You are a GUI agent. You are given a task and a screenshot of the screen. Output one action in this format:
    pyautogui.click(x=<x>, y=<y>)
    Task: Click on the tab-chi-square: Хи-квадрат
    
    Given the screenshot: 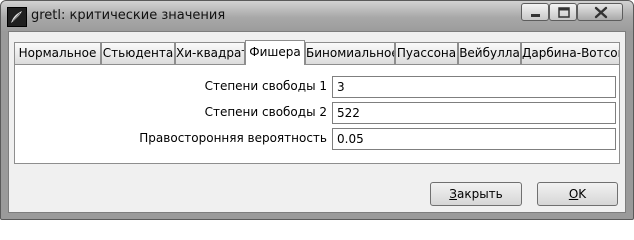 What is the action you would take?
    pyautogui.click(x=210, y=53)
    